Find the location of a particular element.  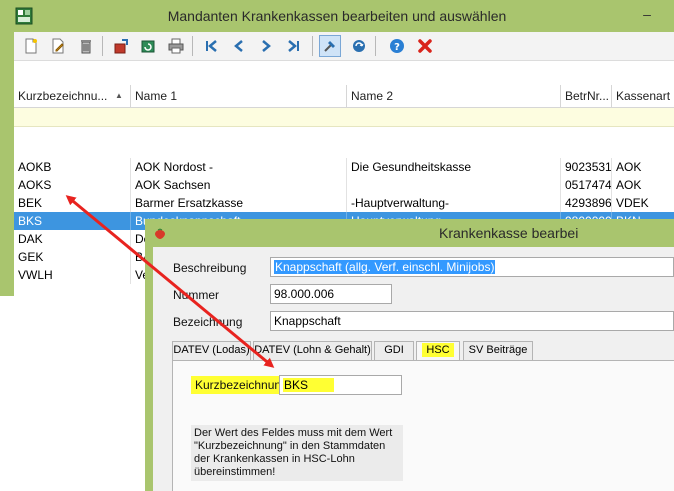

new-document-icon is located at coordinates (31, 46).